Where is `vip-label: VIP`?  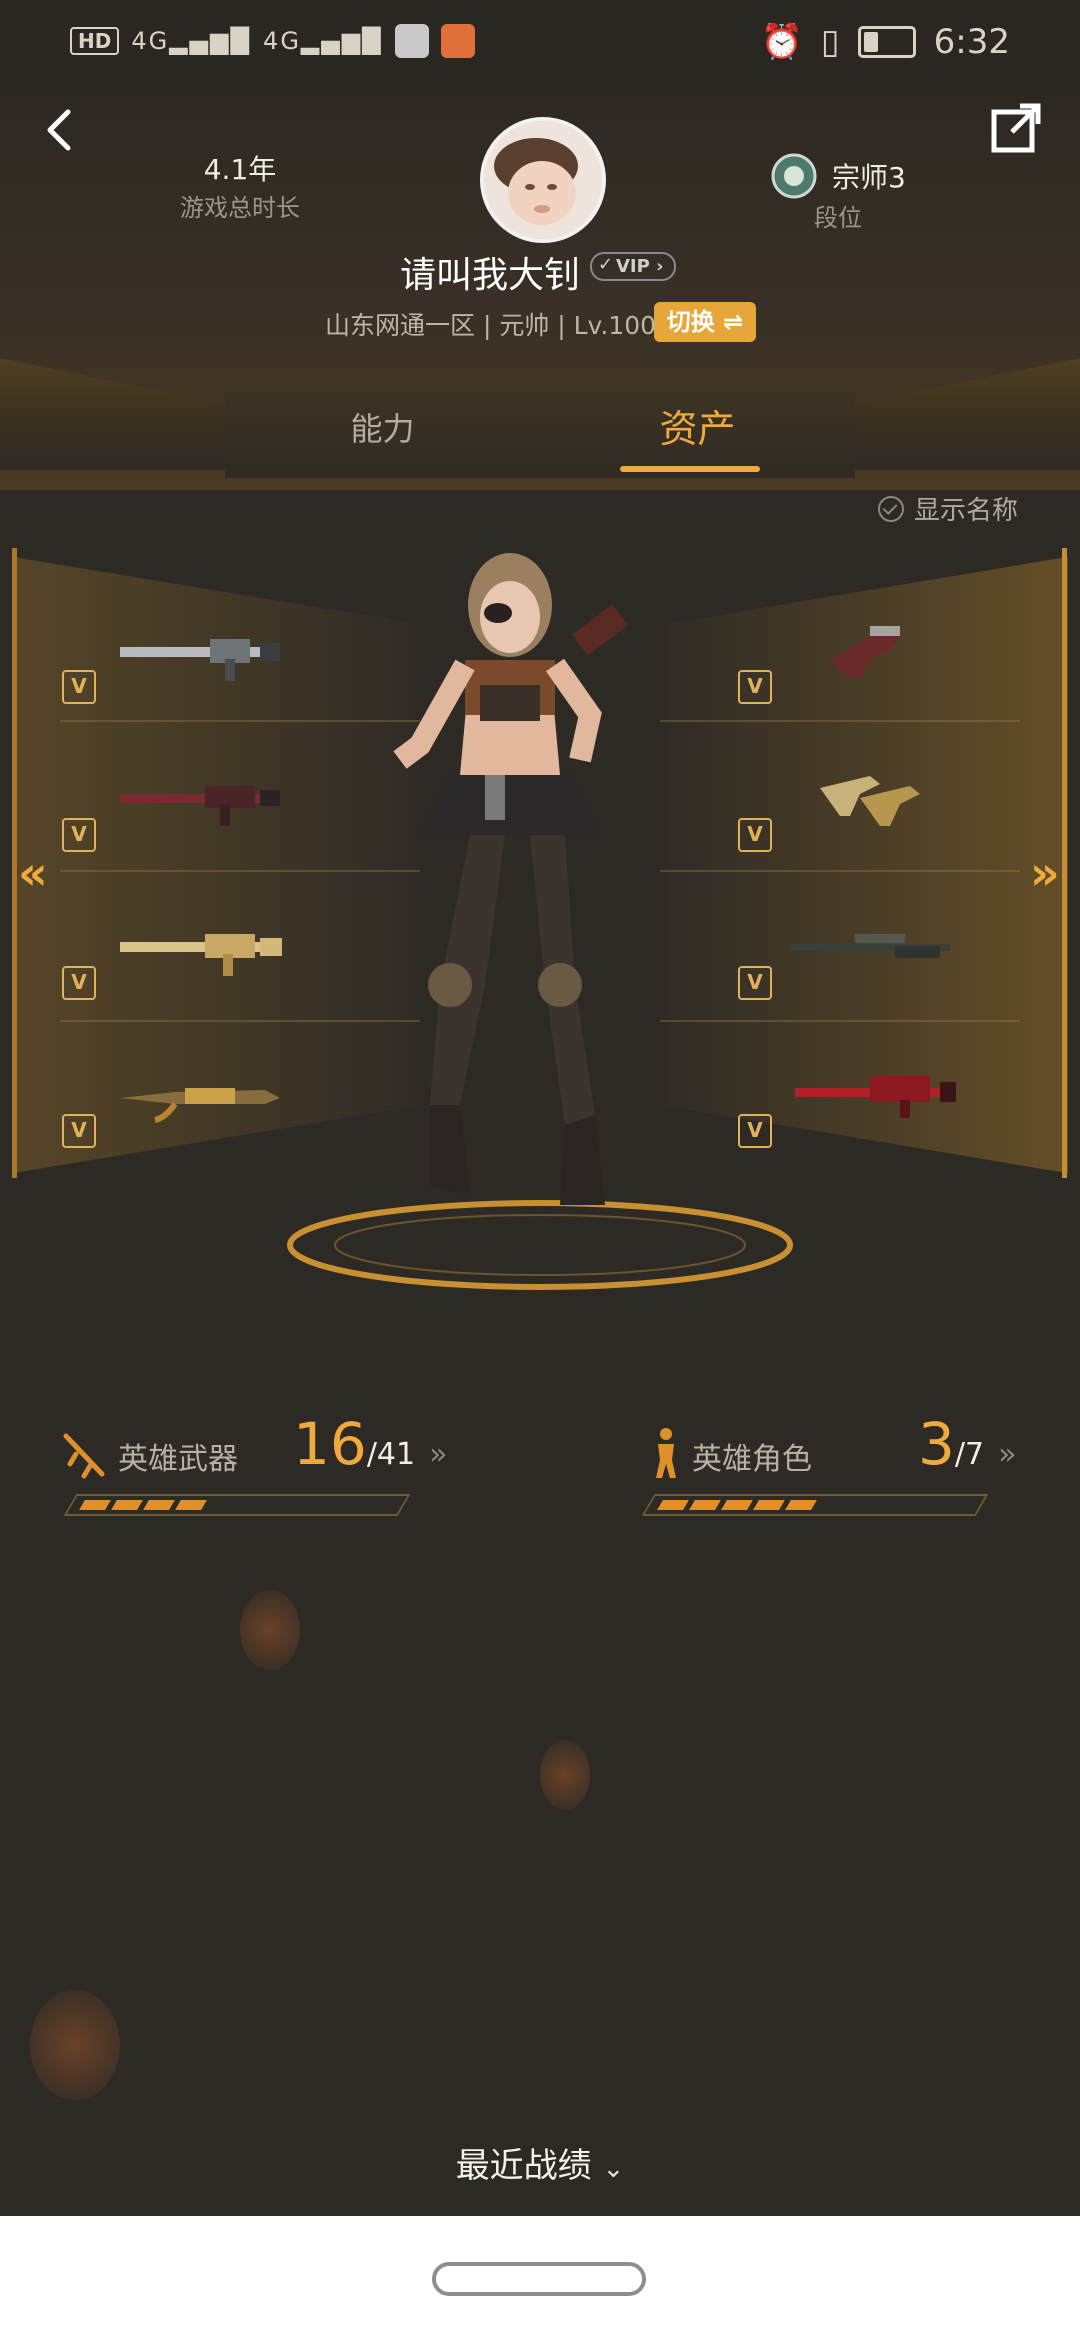 vip-label: VIP is located at coordinates (633, 266).